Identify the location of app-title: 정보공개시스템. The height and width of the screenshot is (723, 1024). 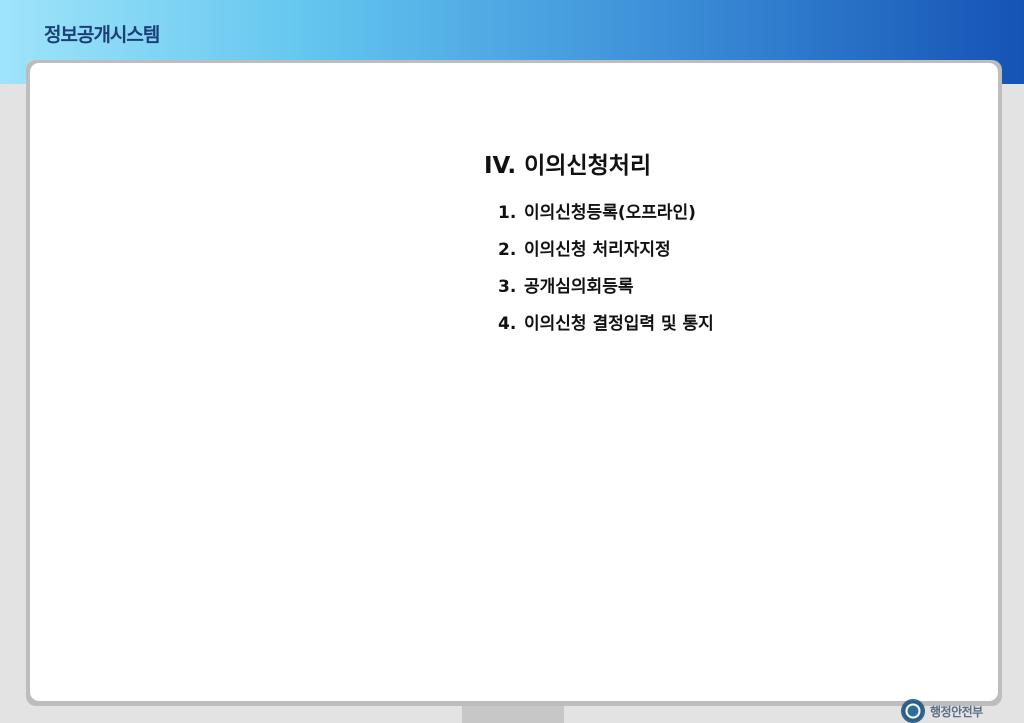
(102, 35).